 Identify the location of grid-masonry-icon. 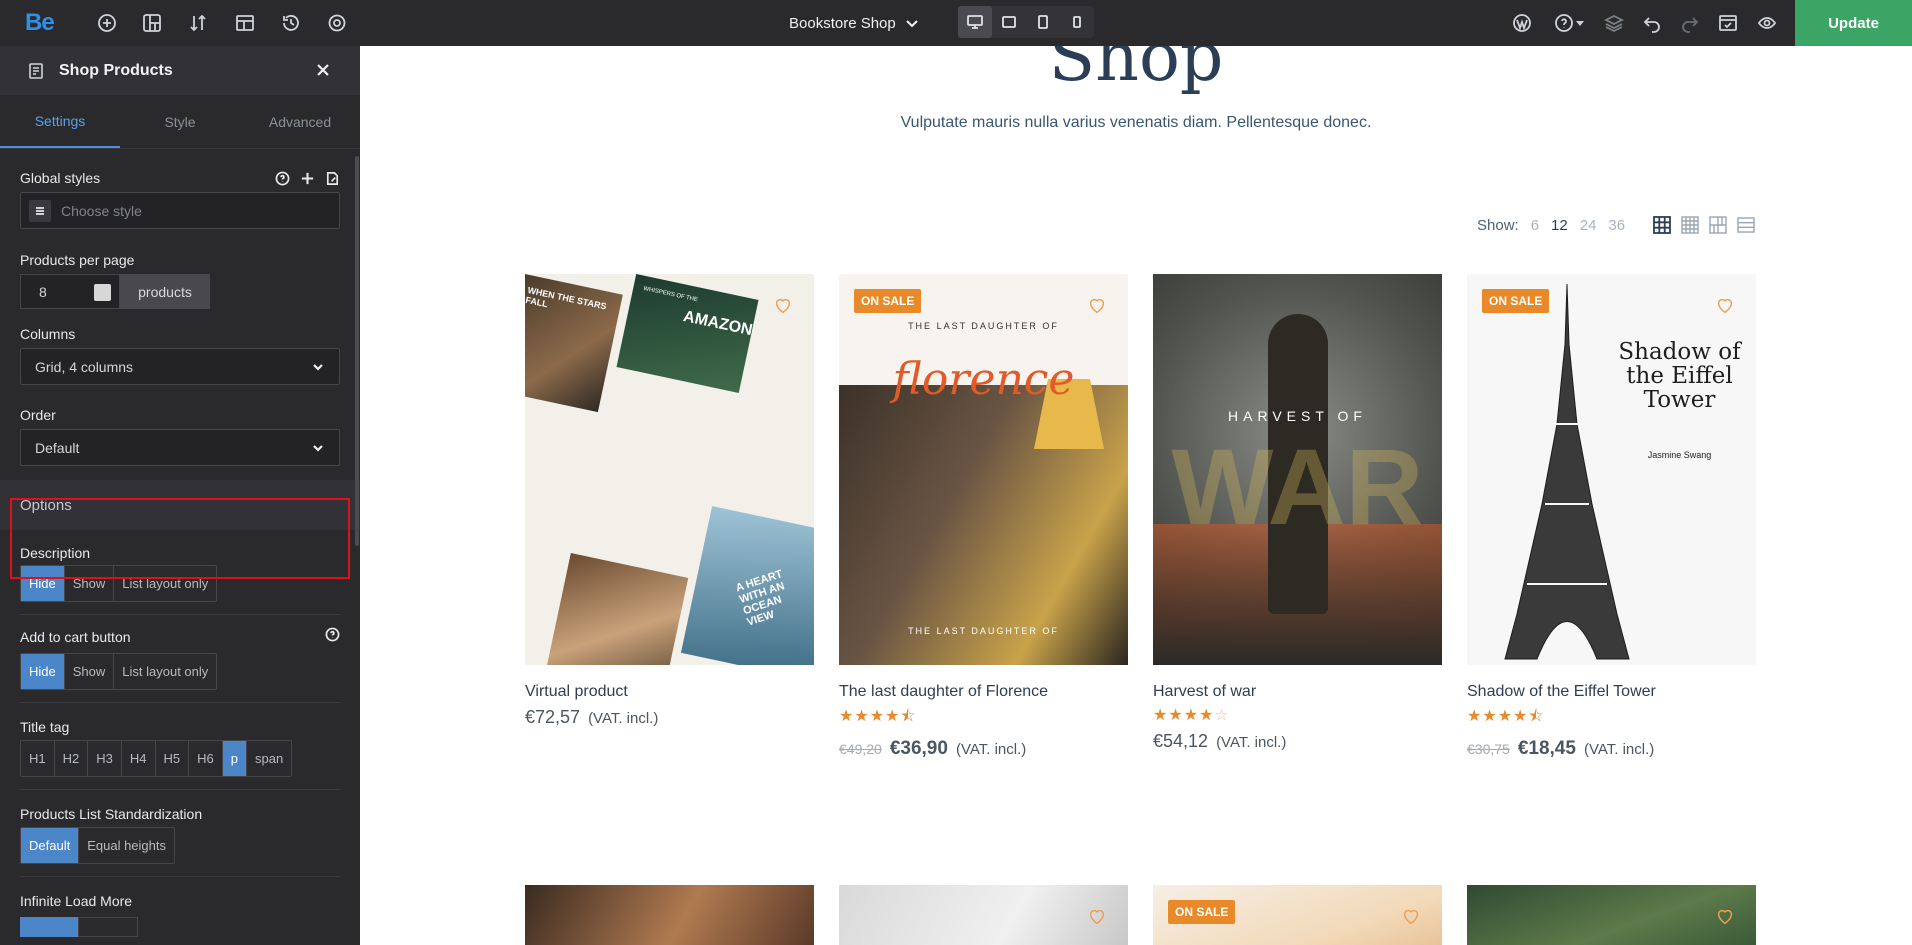
(1718, 225).